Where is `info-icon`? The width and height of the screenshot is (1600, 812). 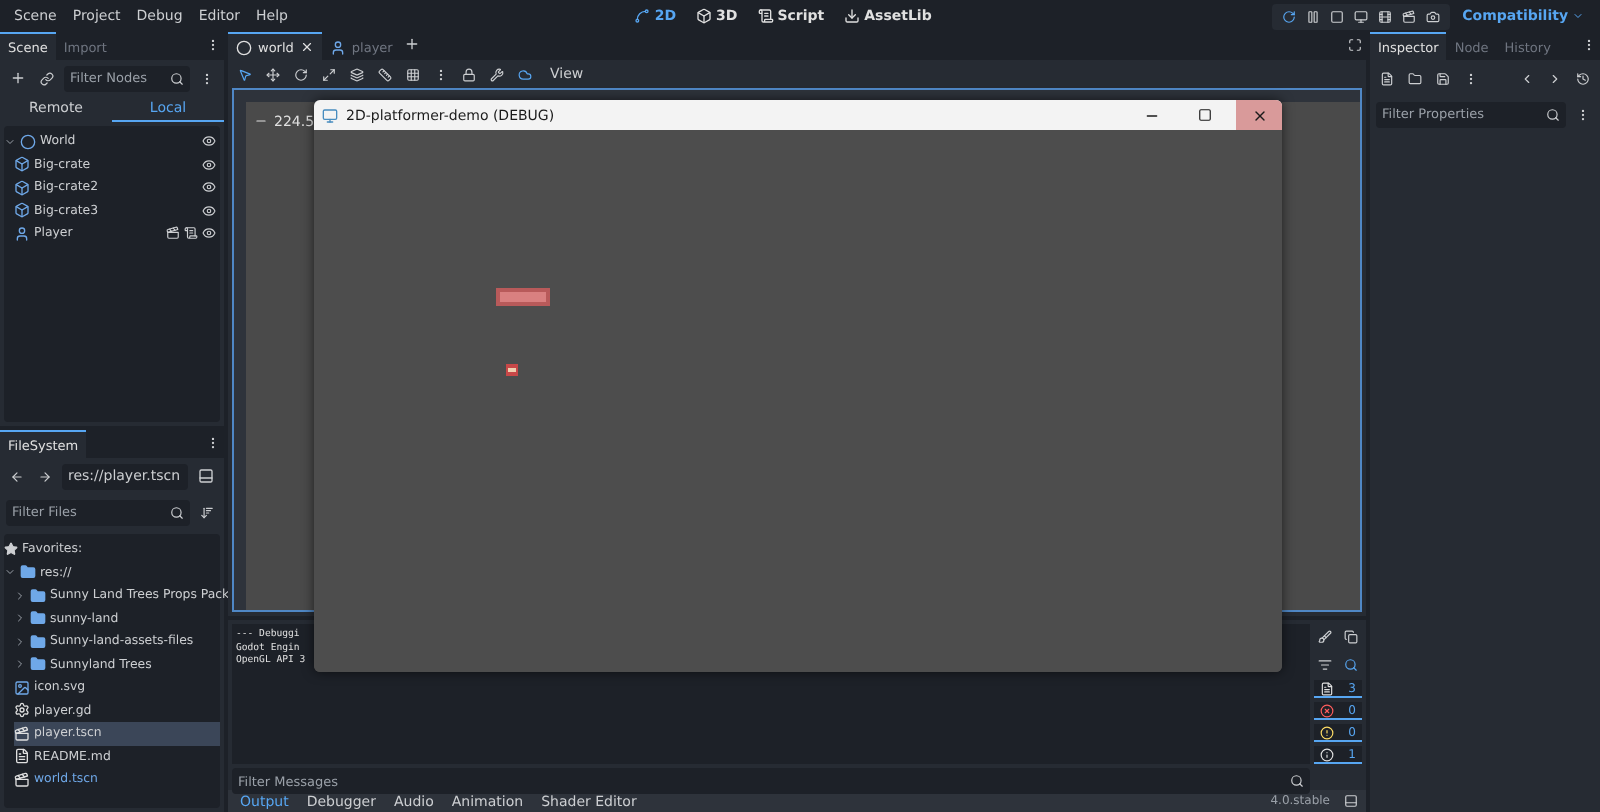 info-icon is located at coordinates (1327, 754).